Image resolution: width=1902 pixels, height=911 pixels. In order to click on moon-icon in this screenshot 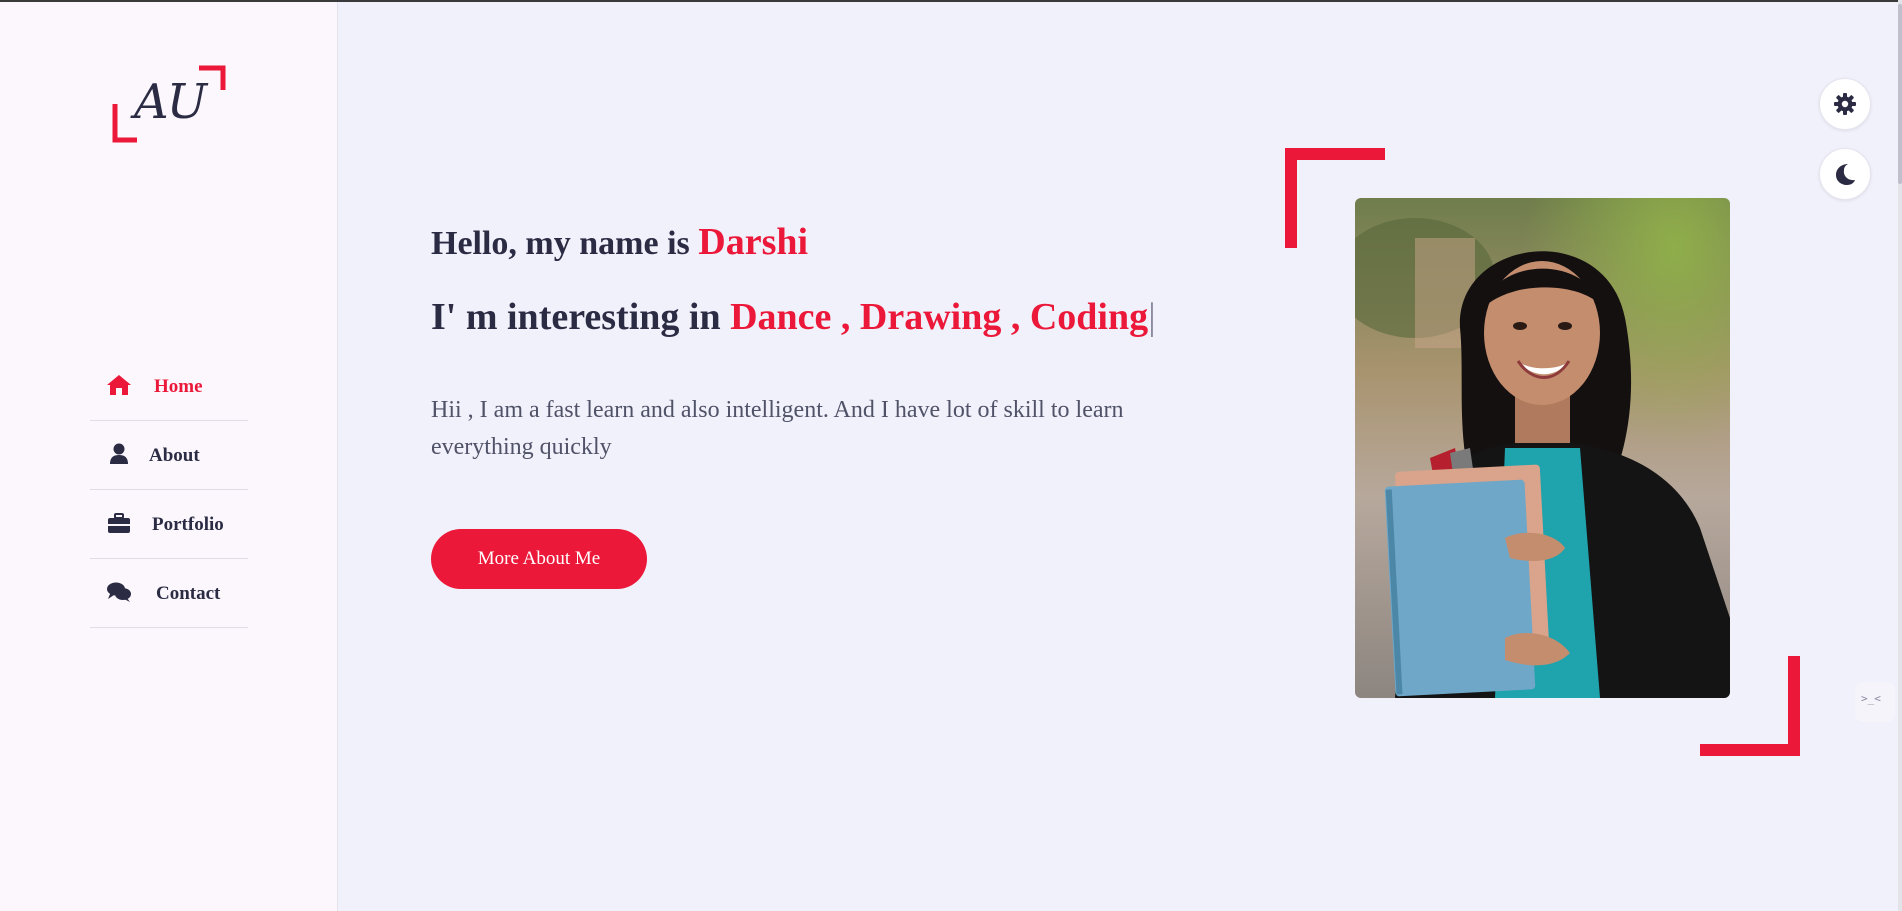, I will do `click(1845, 174)`.